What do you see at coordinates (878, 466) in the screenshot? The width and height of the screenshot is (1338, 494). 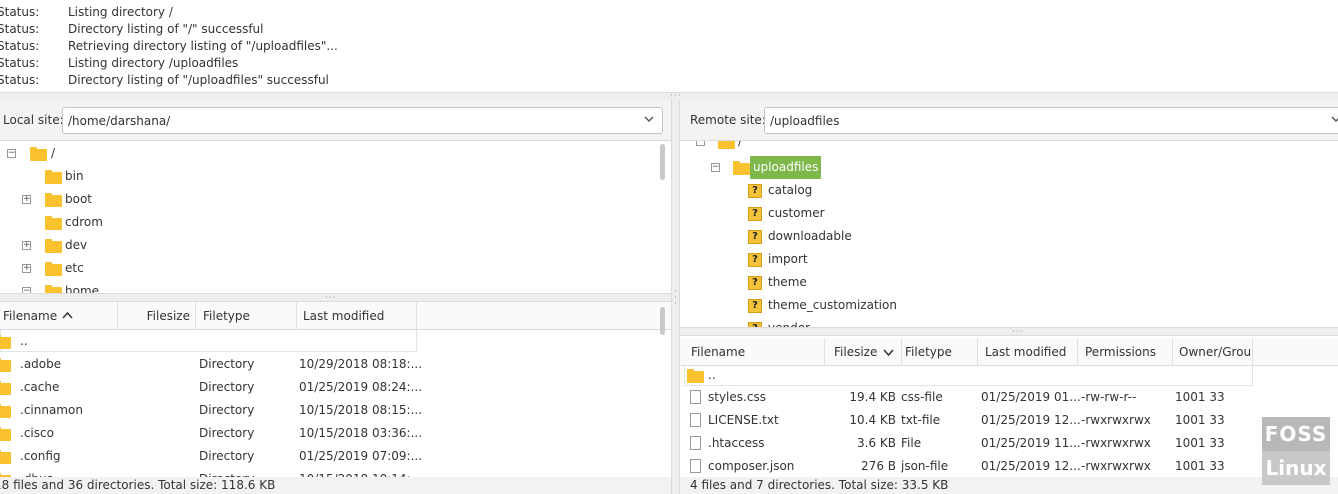 I see `file-size: 276 B` at bounding box center [878, 466].